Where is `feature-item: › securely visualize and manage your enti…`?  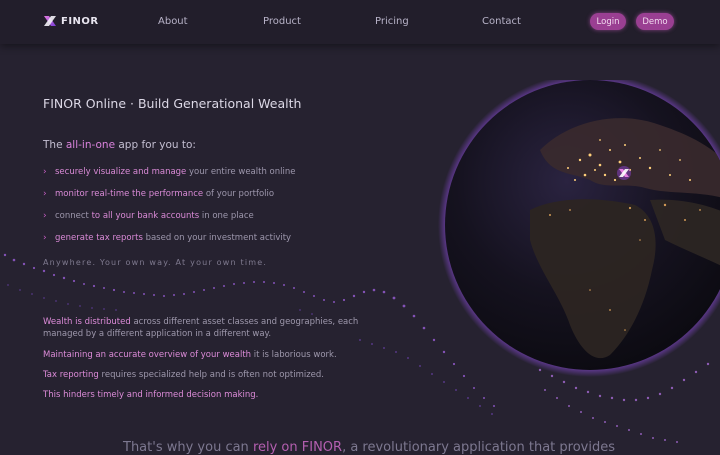
feature-item: › securely visualize and manage your enti… is located at coordinates (169, 172).